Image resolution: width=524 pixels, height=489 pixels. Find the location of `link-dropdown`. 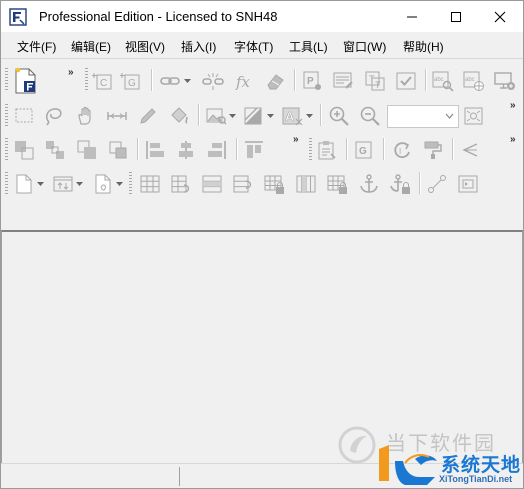

link-dropdown is located at coordinates (187, 81).